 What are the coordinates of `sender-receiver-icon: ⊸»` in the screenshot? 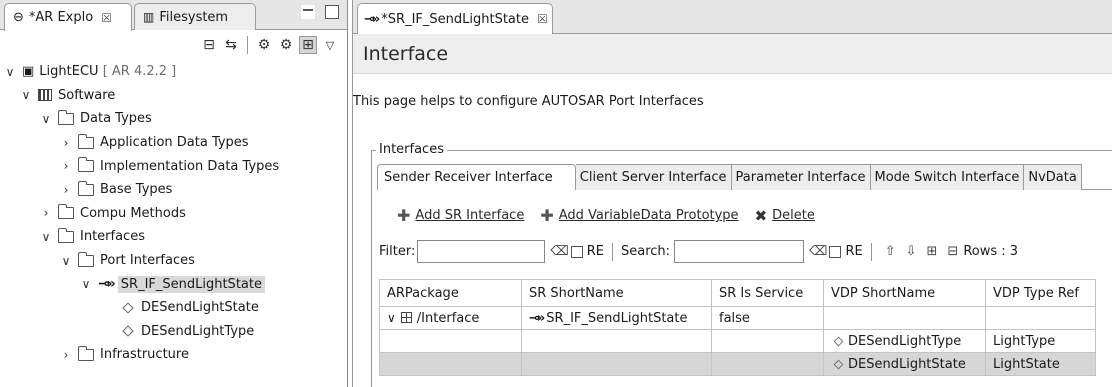 It's located at (107, 284).